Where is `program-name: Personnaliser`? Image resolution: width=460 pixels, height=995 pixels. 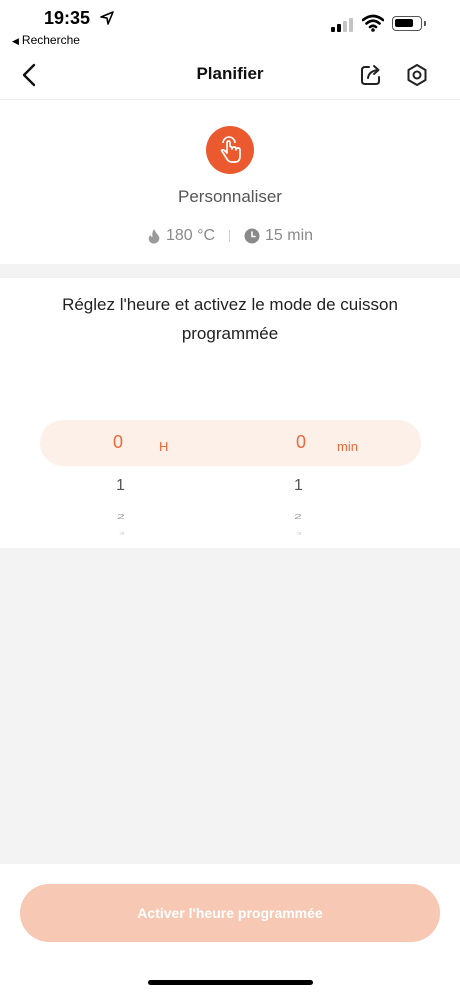 program-name: Personnaliser is located at coordinates (230, 196).